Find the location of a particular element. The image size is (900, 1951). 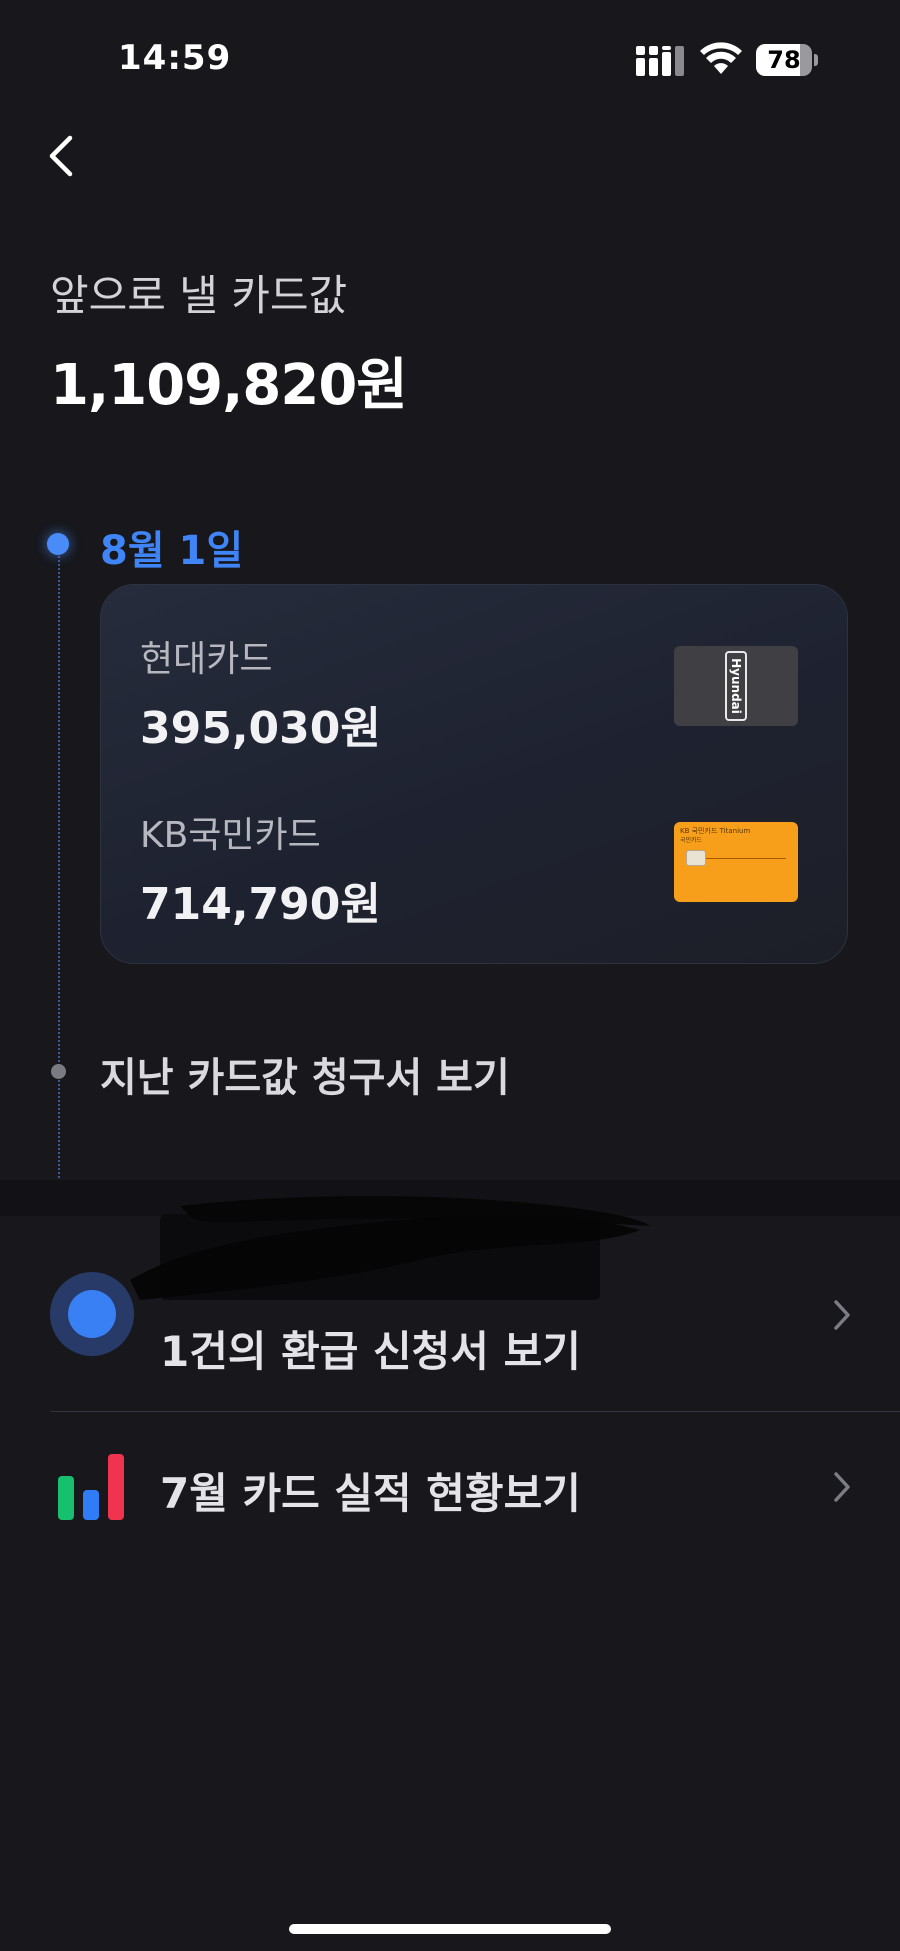

row-divider is located at coordinates (475, 1411).